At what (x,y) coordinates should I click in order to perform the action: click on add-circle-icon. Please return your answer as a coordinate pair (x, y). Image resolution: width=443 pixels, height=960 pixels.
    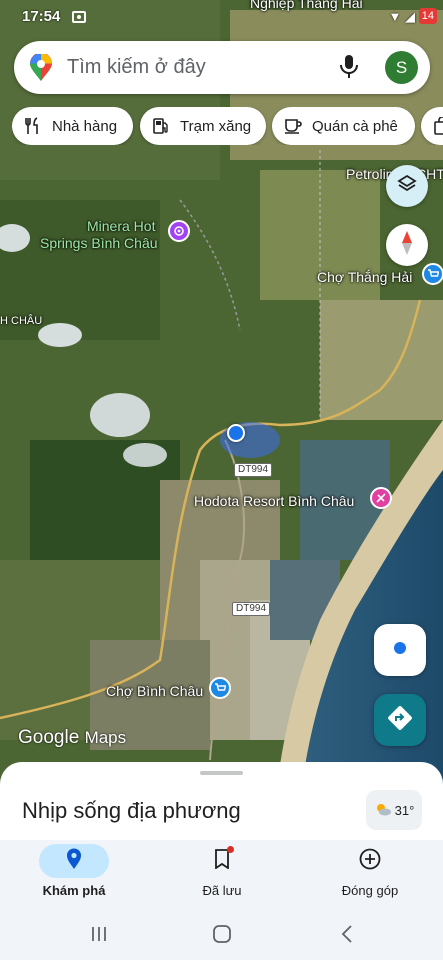
    Looking at the image, I should click on (370, 861).